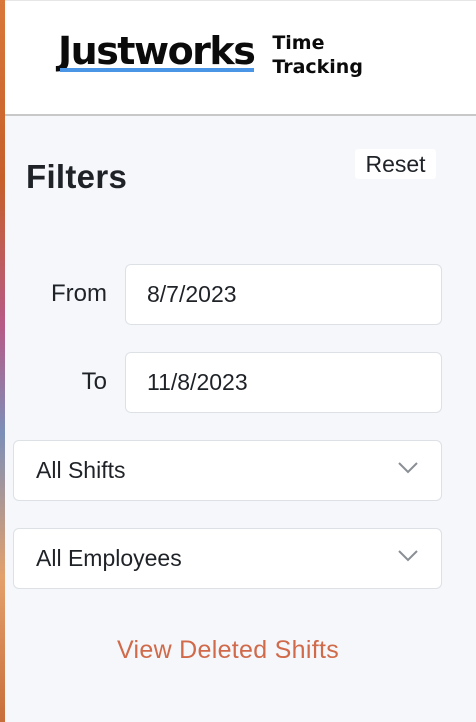 The height and width of the screenshot is (722, 476). What do you see at coordinates (317, 55) in the screenshot?
I see `product-name: Time Tracking` at bounding box center [317, 55].